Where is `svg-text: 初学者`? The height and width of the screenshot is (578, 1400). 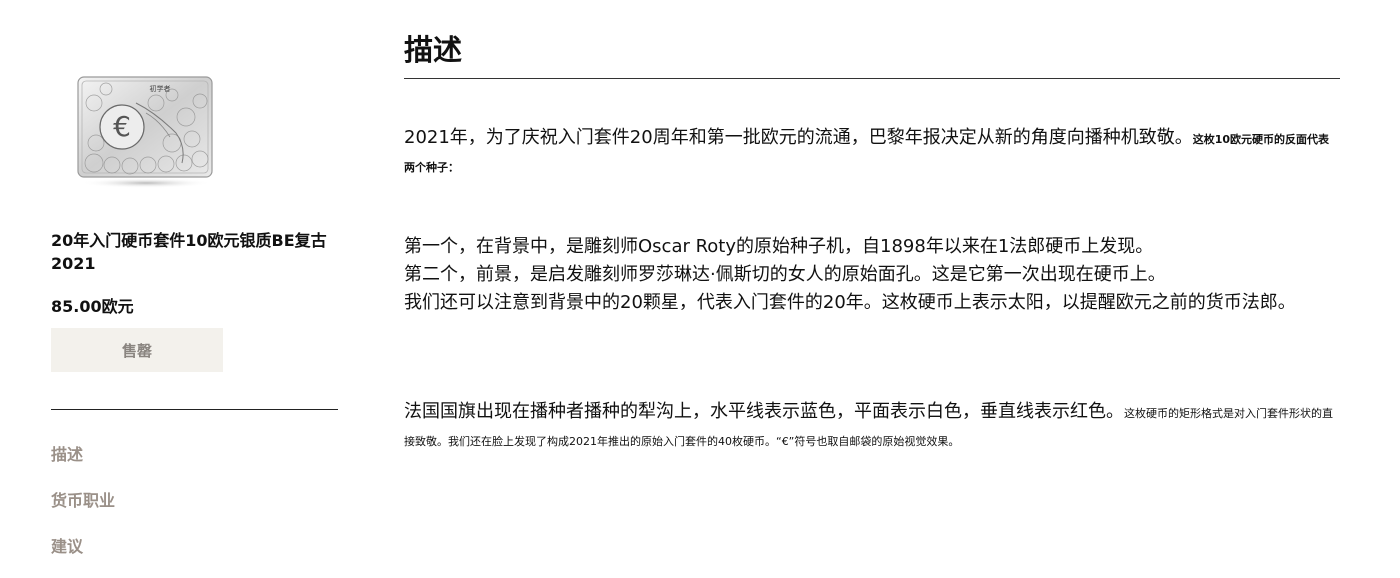 svg-text: 初学者 is located at coordinates (160, 88).